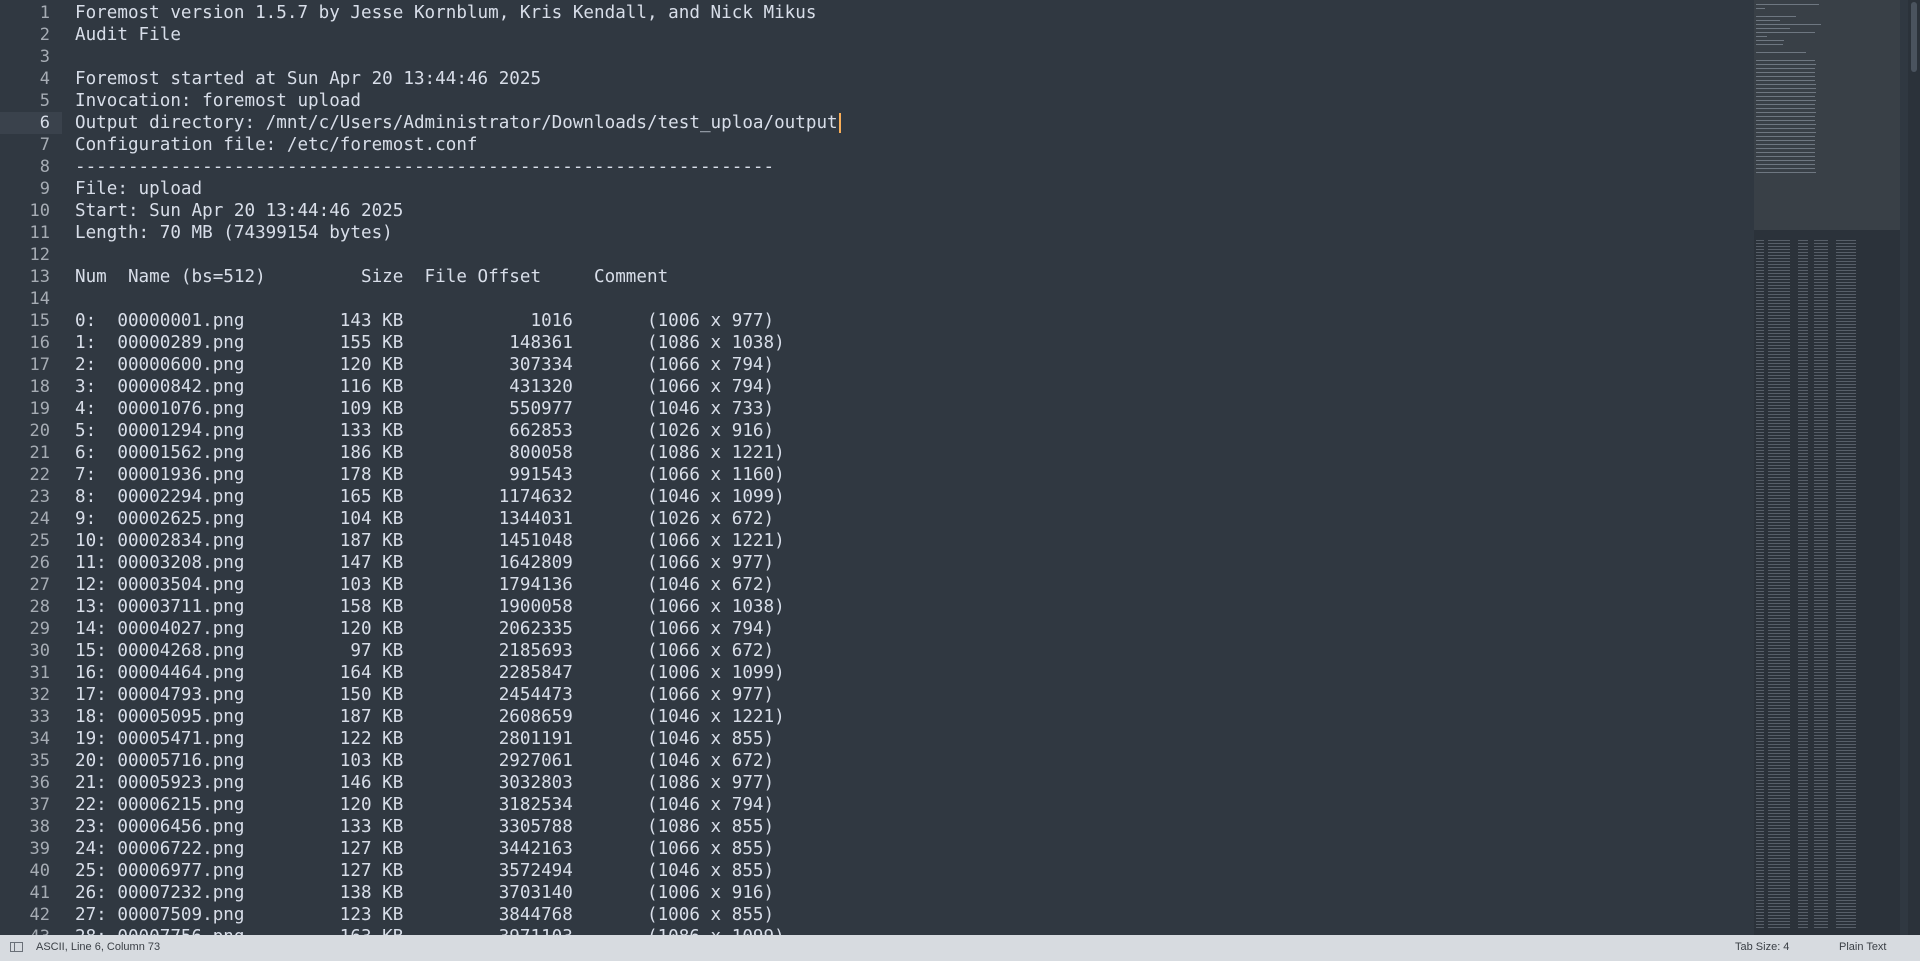  Describe the element at coordinates (915, 101) in the screenshot. I see `text-line: Invocation: foremost upload` at that location.